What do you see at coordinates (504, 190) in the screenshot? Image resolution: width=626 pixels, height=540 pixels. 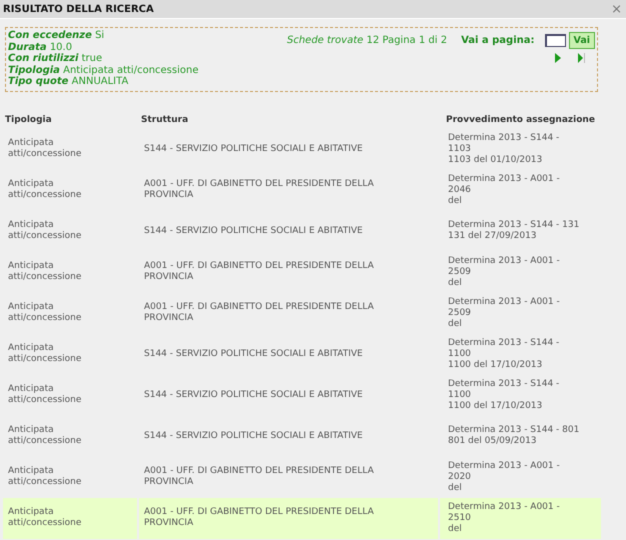 I see `table-cell-text: Determina 2013 - A001 - 2046 del` at bounding box center [504, 190].